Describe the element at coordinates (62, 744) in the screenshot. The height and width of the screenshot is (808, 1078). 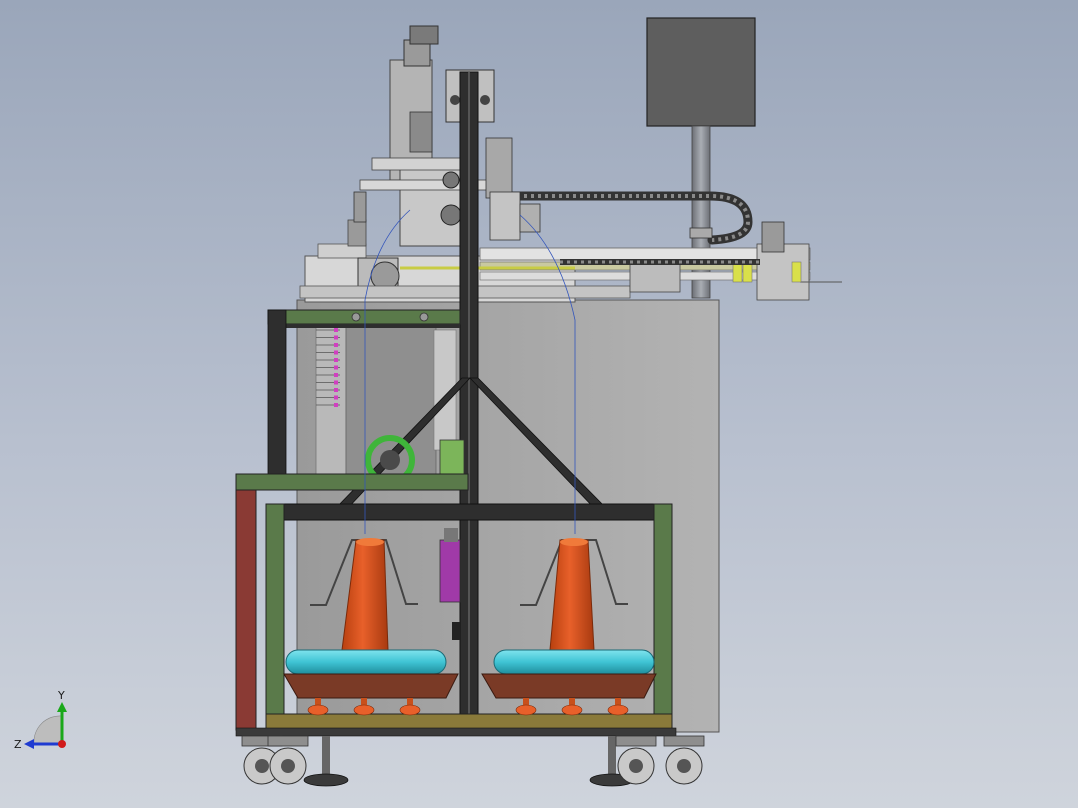
I see `x-axis-dot` at that location.